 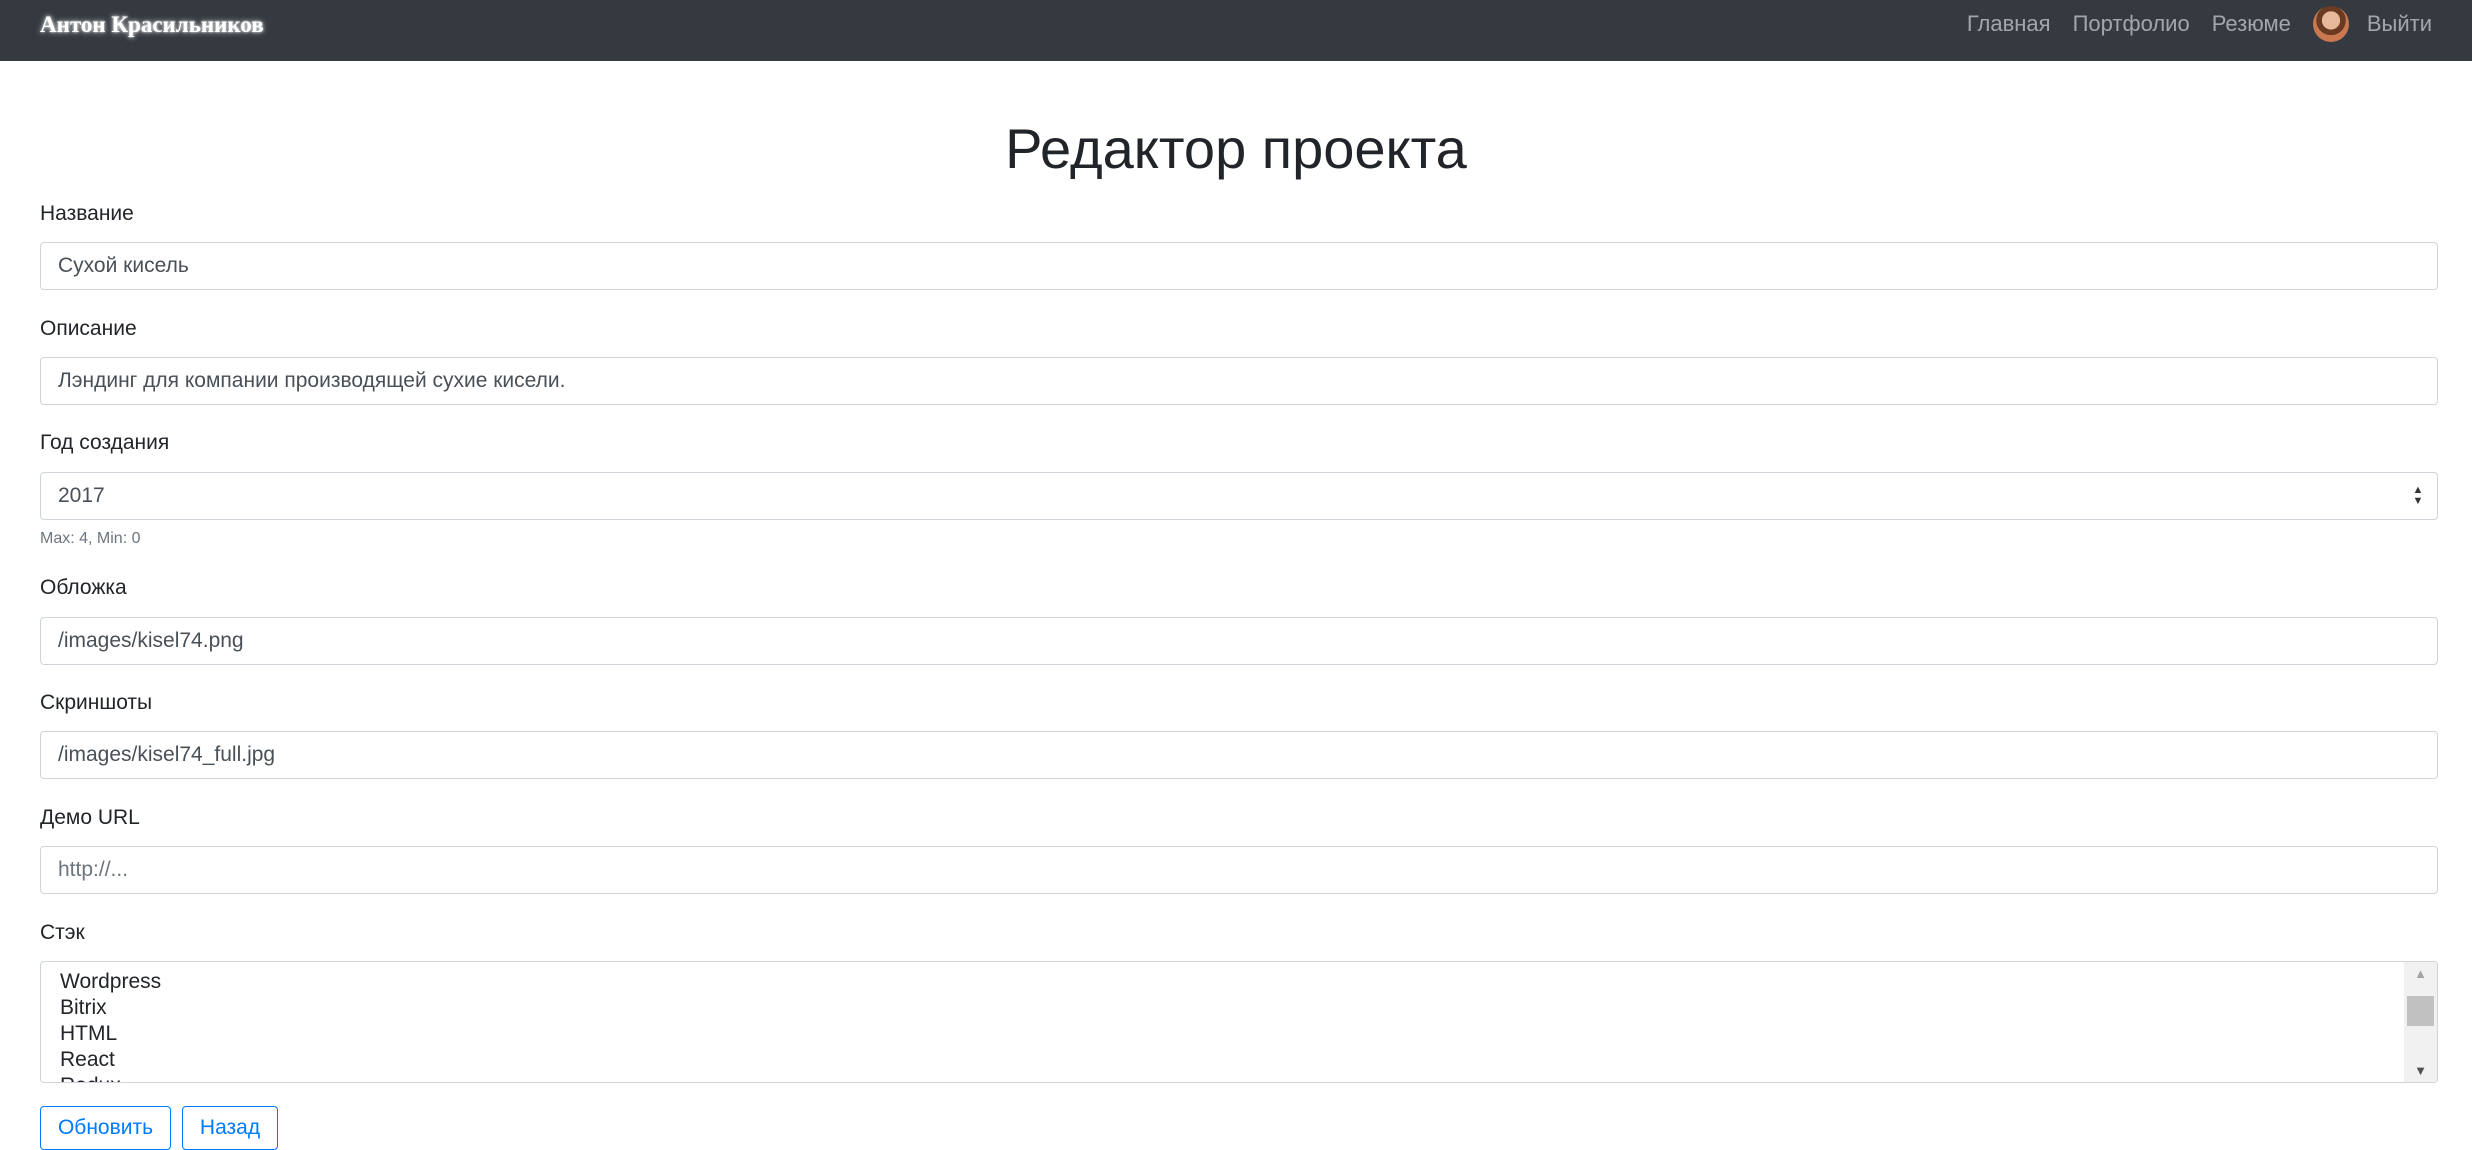 I want to click on stack-option: React, so click(x=87, y=1060).